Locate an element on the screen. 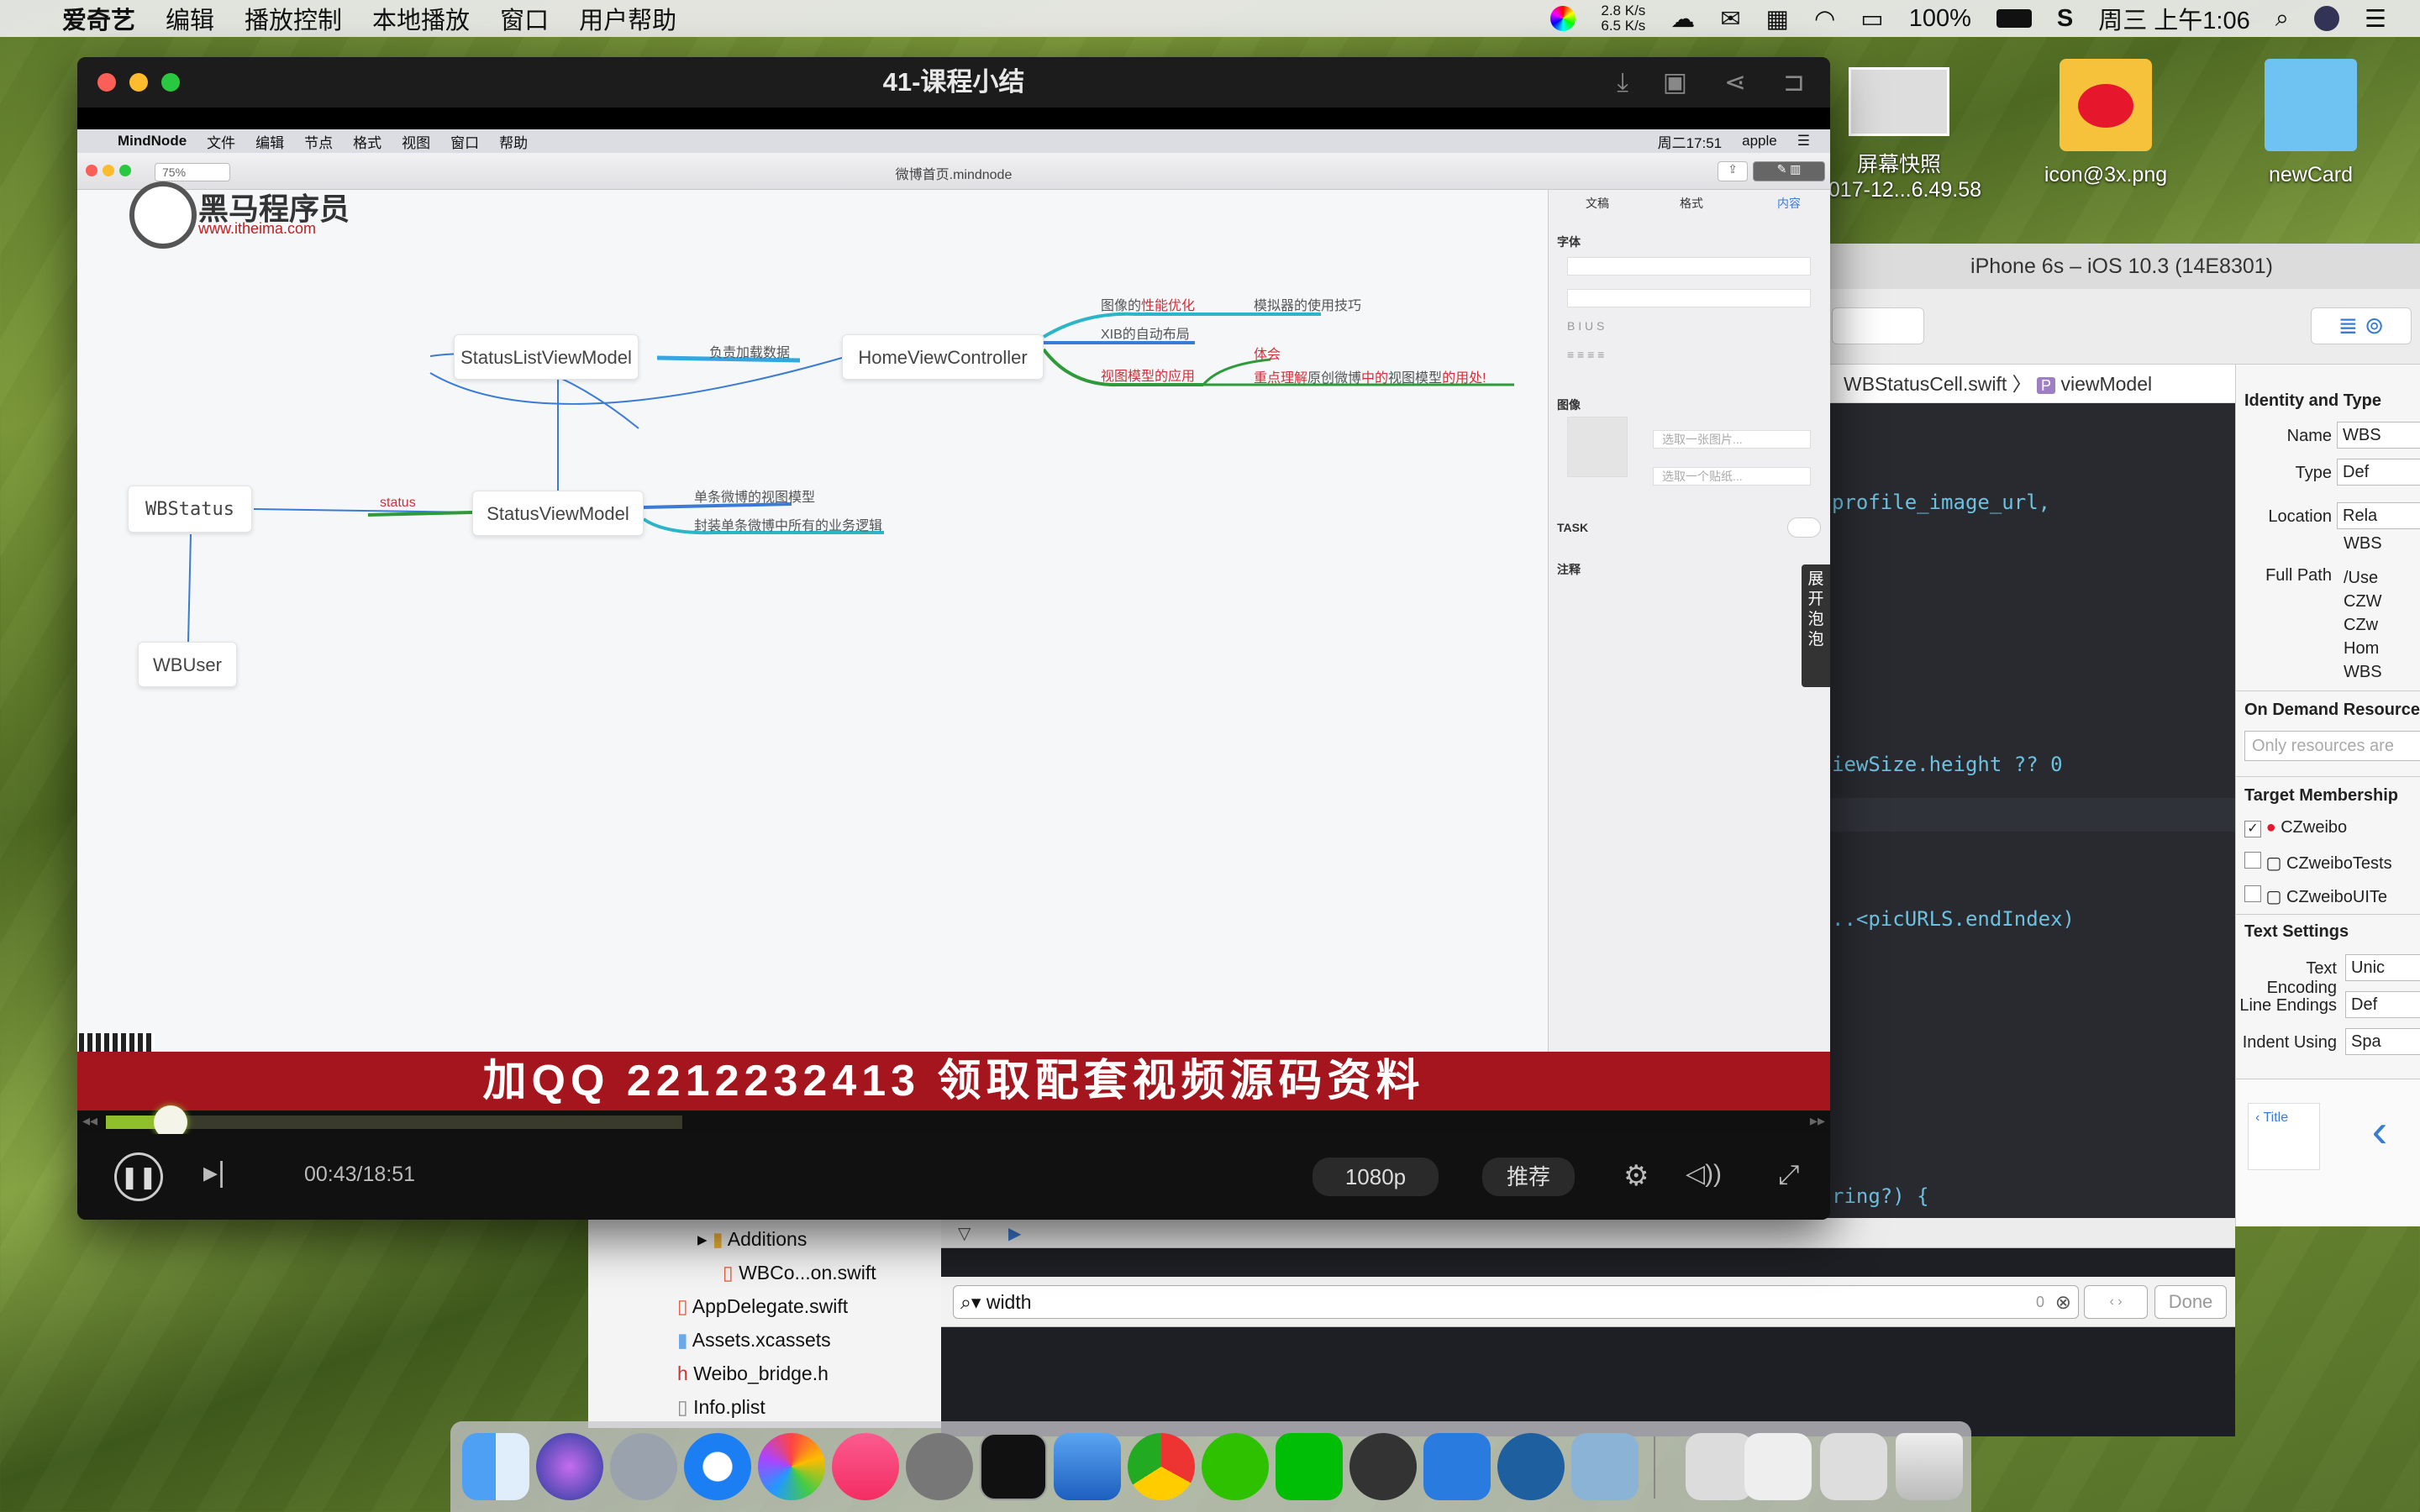 This screenshot has height=1512, width=2420. itunes-icon is located at coordinates (866, 1466).